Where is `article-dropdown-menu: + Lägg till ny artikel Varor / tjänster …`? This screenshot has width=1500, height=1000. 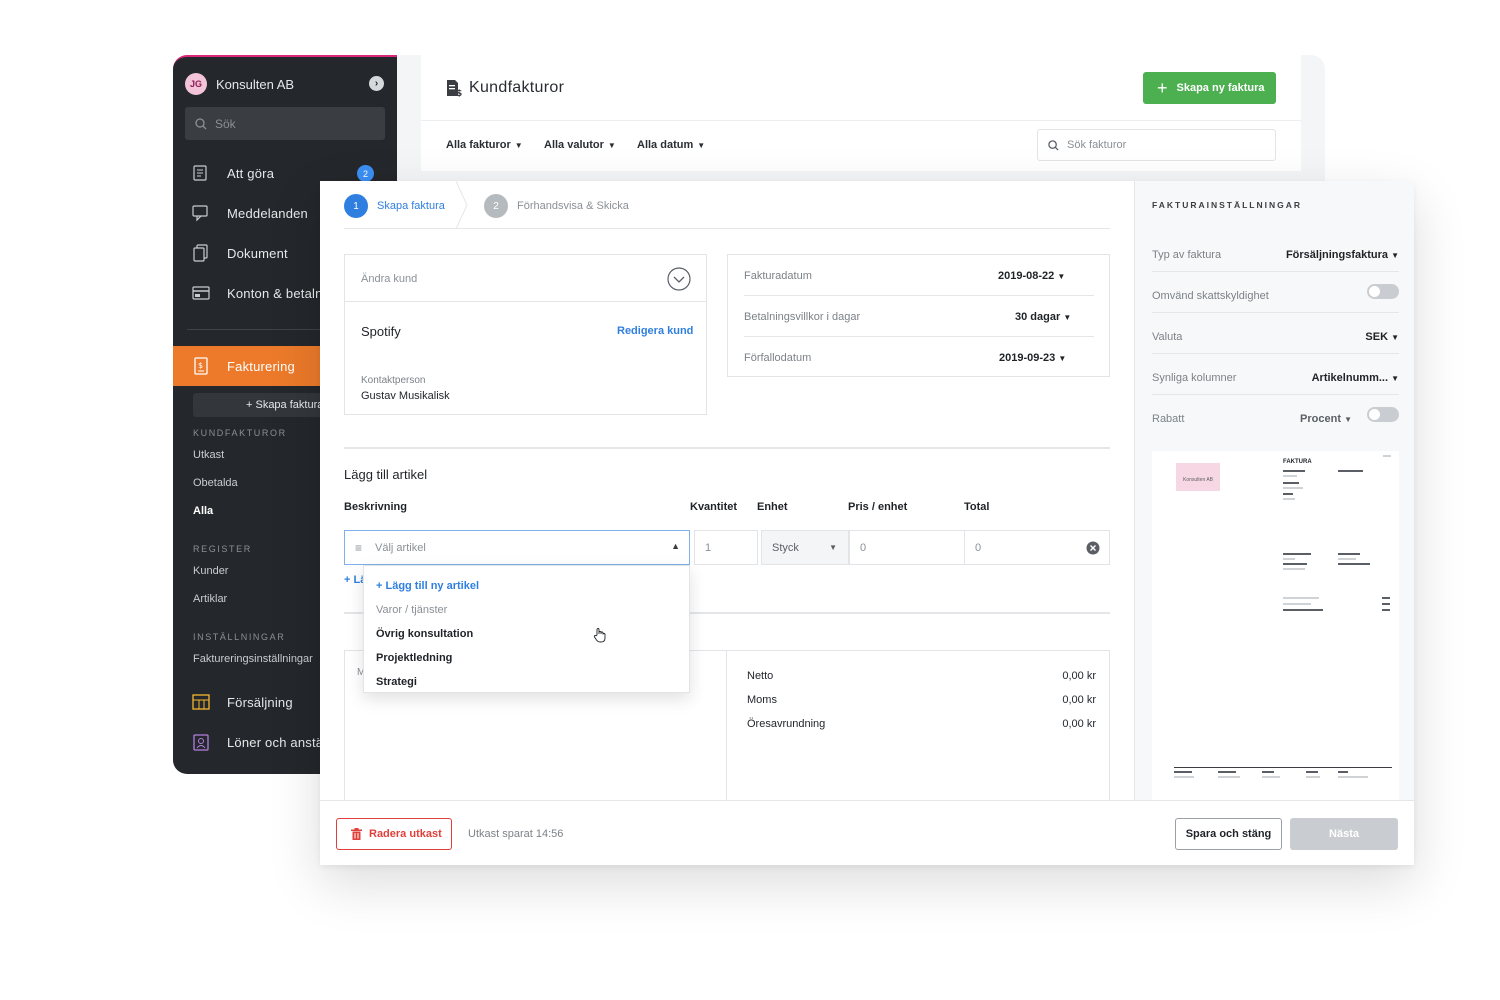 article-dropdown-menu: + Lägg till ny artikel Varor / tjänster … is located at coordinates (526, 629).